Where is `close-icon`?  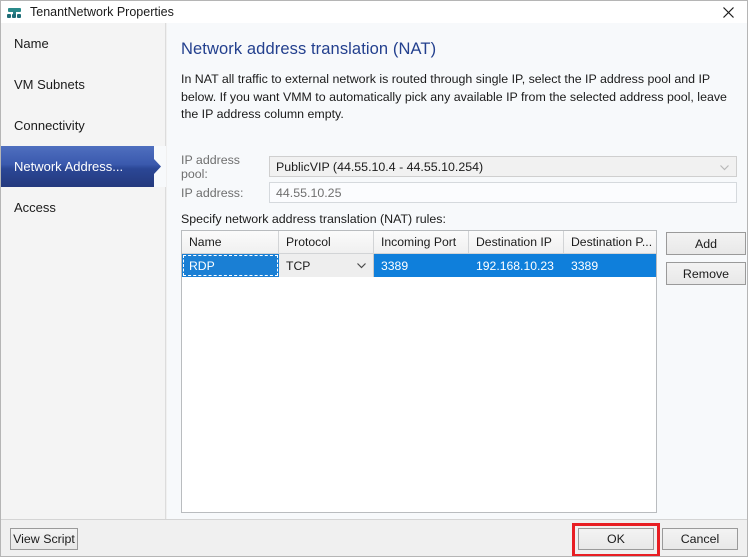 close-icon is located at coordinates (728, 12).